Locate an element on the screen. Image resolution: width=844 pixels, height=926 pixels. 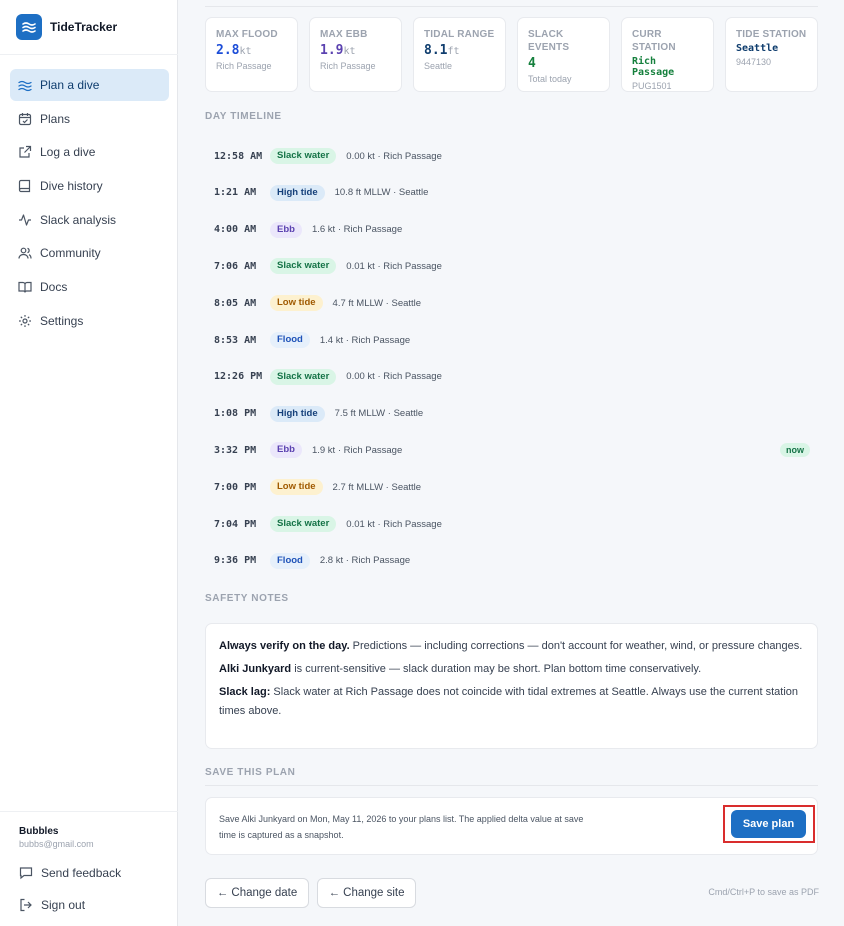
stat-card-curr-station: CURR STATION Rich Passage PUG1501 is located at coordinates (667, 54).